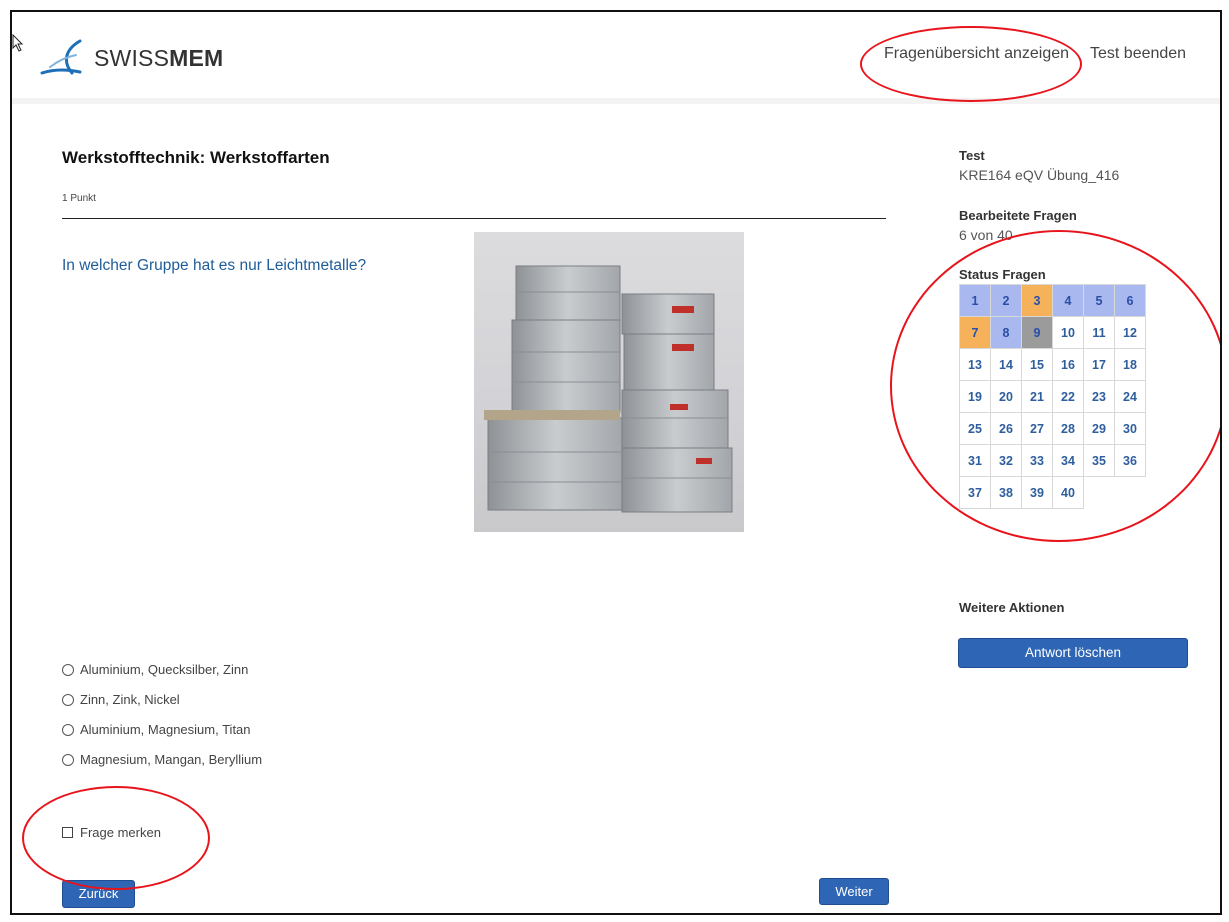 The height and width of the screenshot is (922, 1229). What do you see at coordinates (1037, 365) in the screenshot?
I see `question-status-cell: 15` at bounding box center [1037, 365].